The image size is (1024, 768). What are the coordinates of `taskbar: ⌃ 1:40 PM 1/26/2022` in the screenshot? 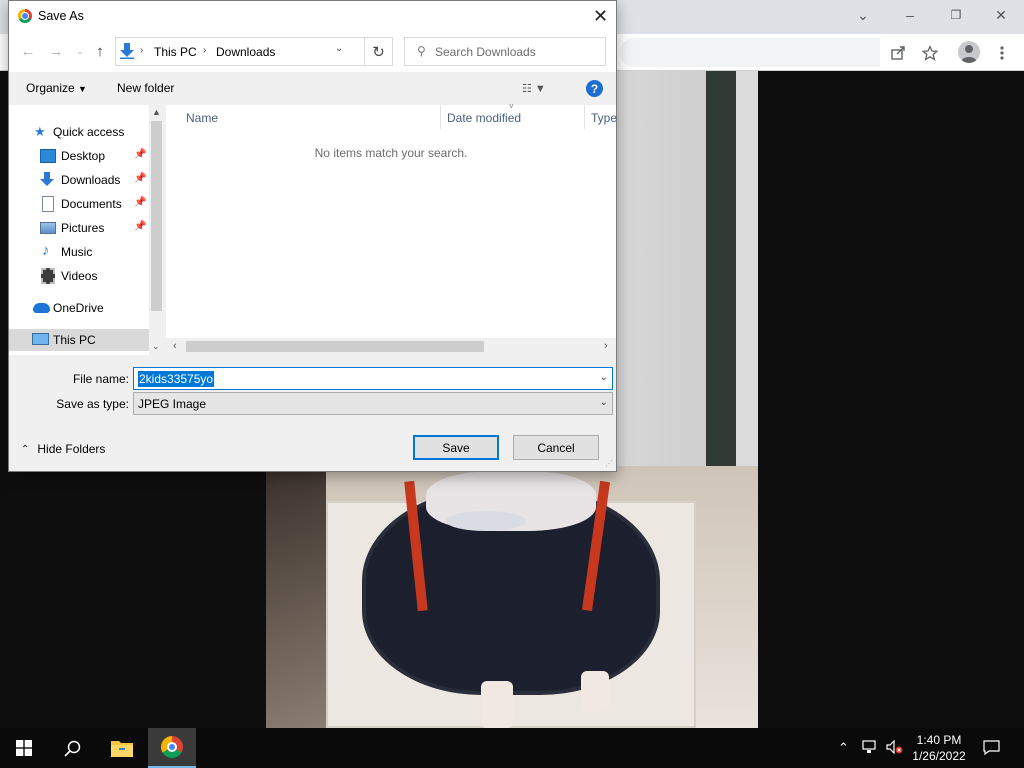 It's located at (512, 748).